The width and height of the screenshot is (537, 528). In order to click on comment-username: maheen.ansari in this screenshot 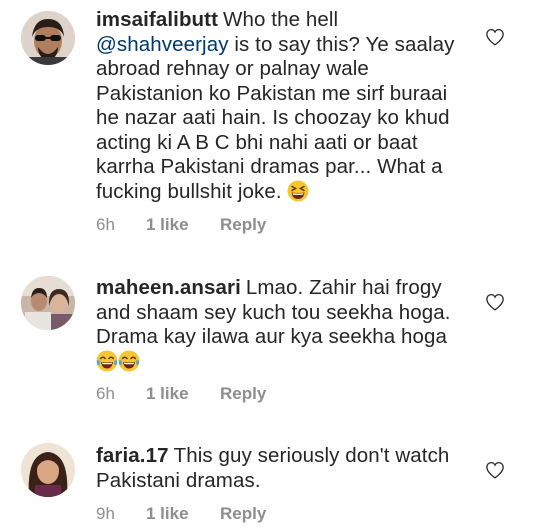, I will do `click(168, 287)`.